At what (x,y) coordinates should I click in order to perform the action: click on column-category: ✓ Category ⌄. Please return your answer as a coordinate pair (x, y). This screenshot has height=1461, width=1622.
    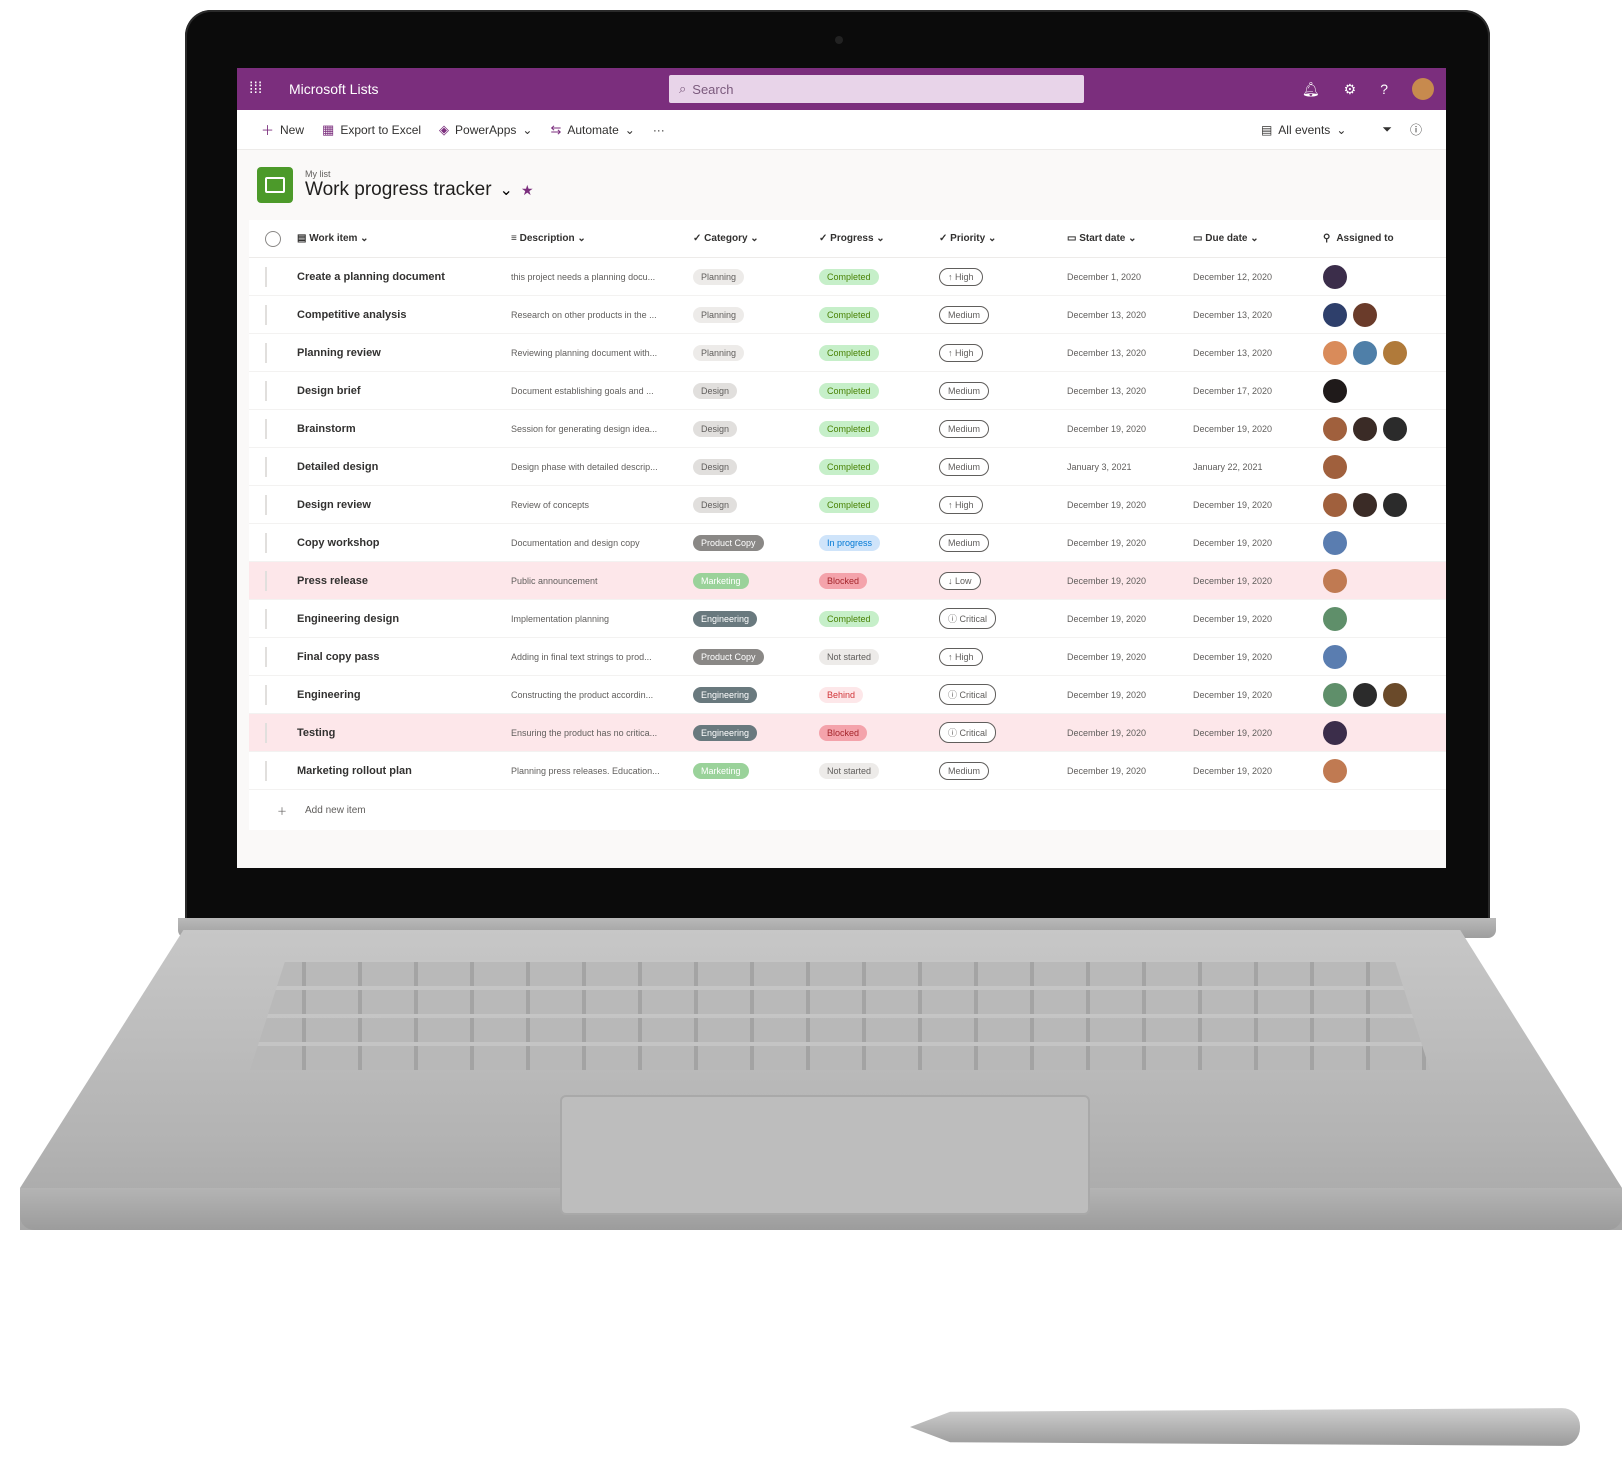
    Looking at the image, I should click on (756, 238).